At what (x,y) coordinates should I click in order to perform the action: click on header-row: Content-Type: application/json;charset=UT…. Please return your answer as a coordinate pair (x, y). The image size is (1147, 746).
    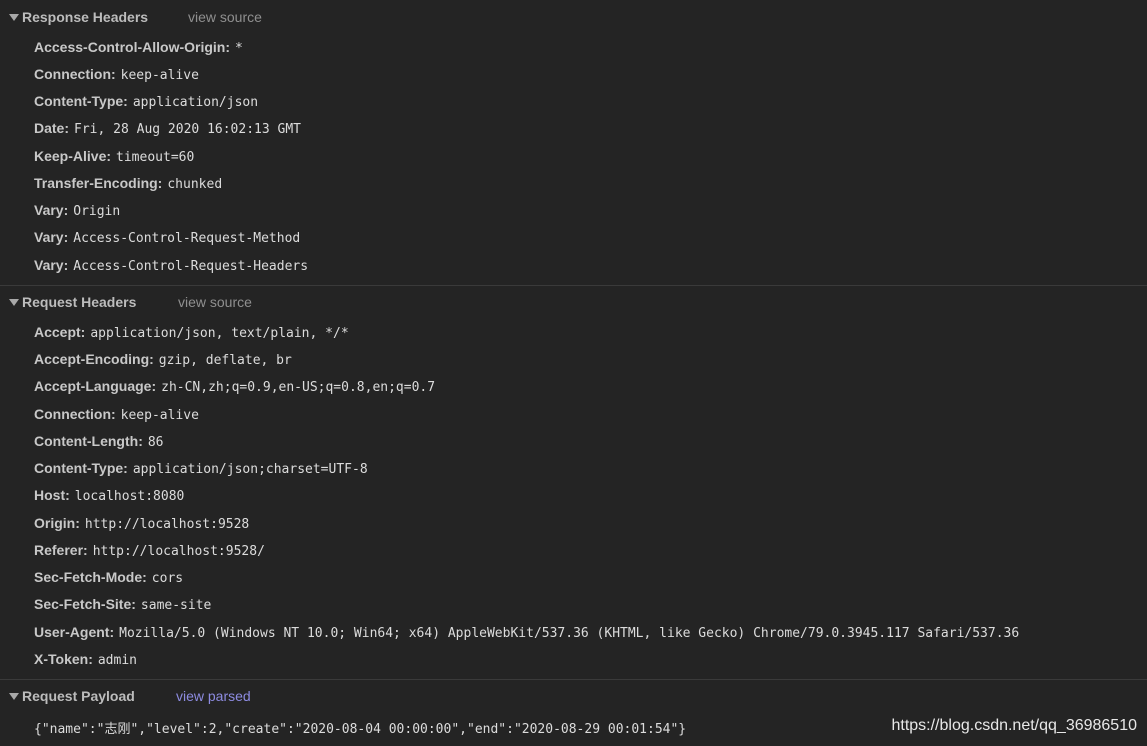
    Looking at the image, I should click on (201, 470).